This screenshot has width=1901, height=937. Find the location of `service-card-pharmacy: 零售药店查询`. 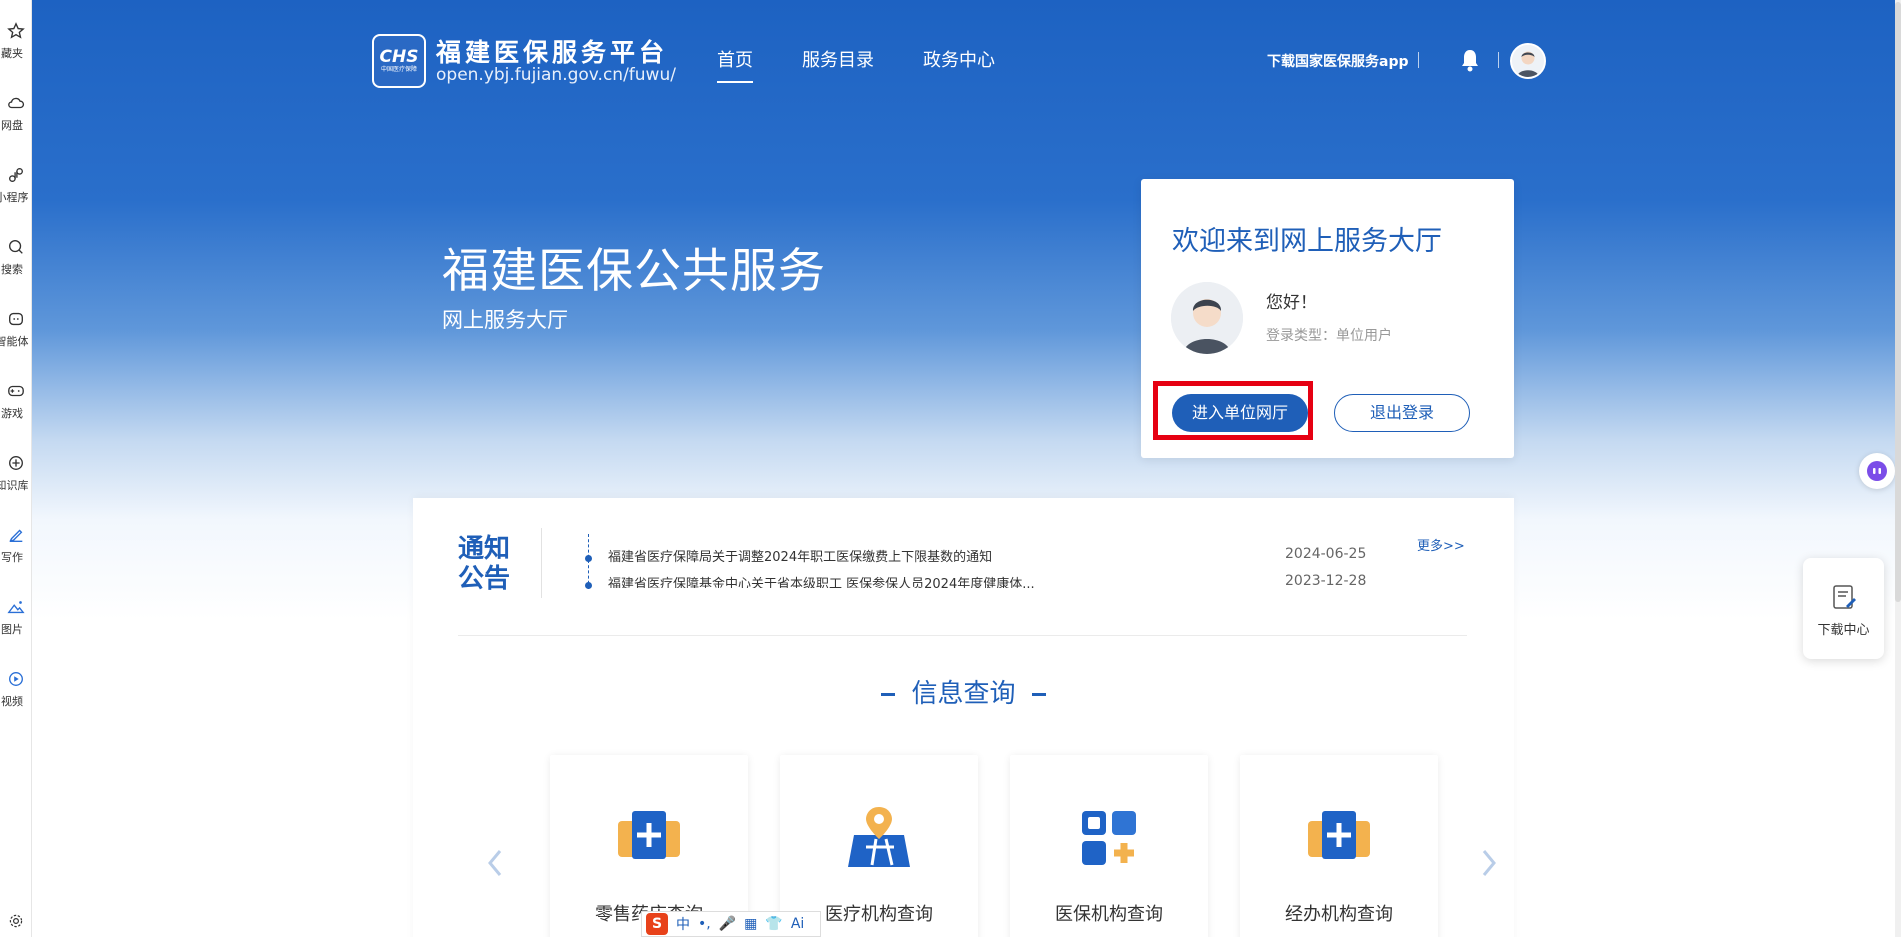

service-card-pharmacy: 零售药店查询 is located at coordinates (649, 846).